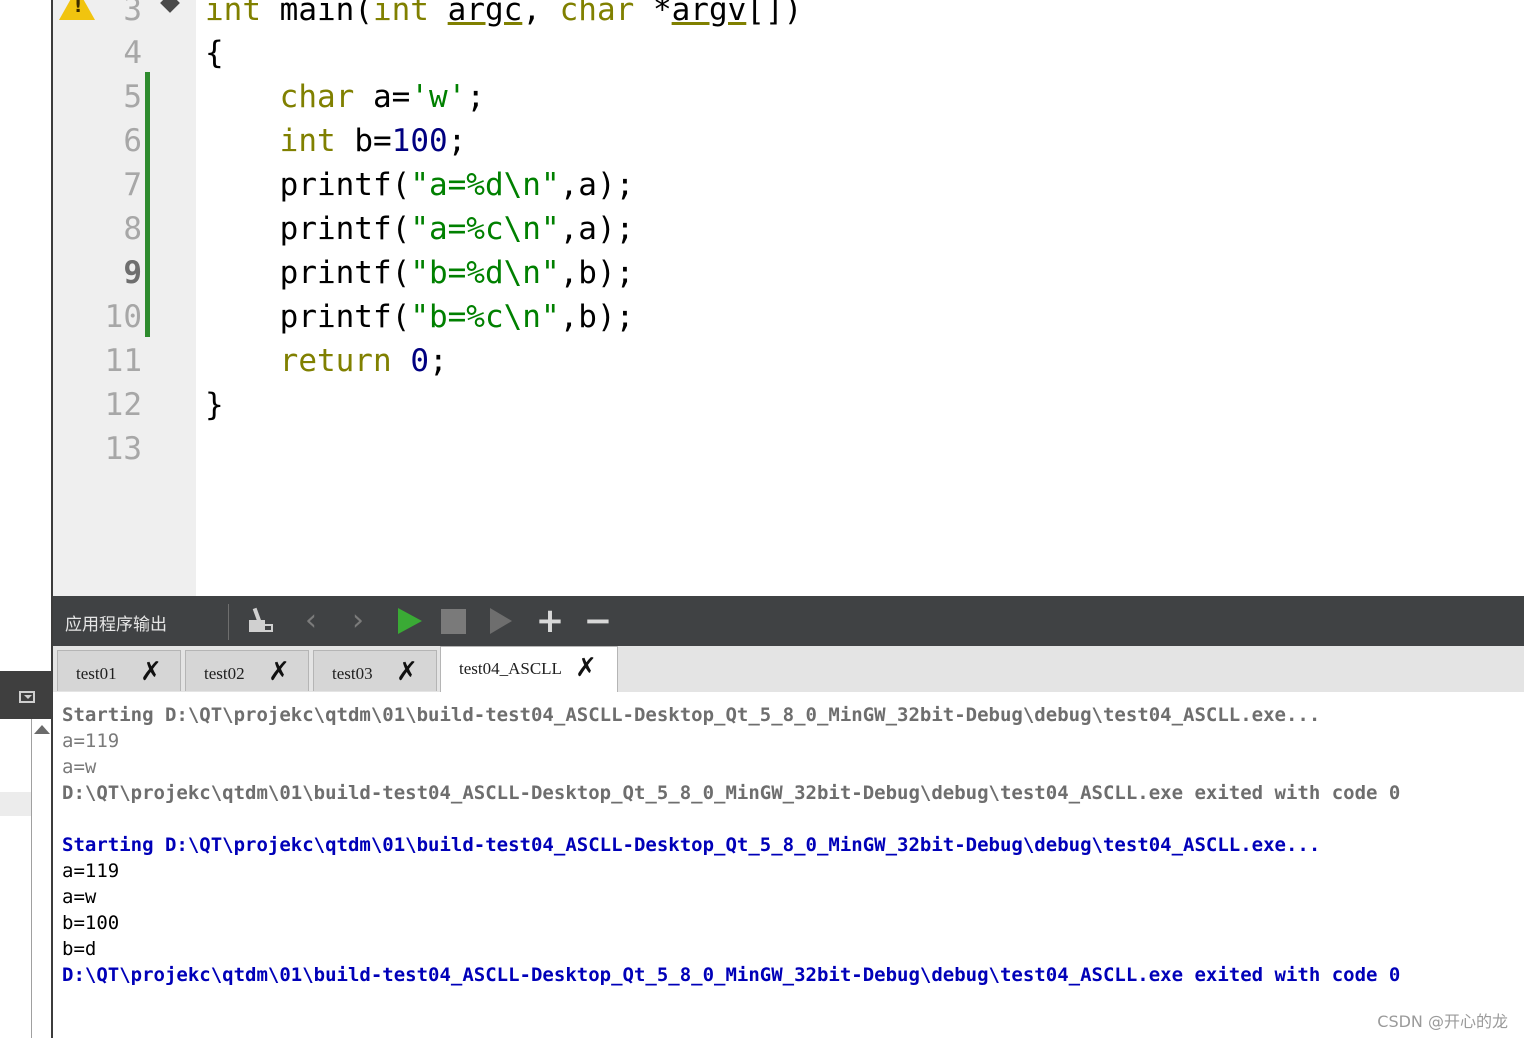  Describe the element at coordinates (1442, 1021) in the screenshot. I see `watermark: CSDN @开心的龙` at that location.